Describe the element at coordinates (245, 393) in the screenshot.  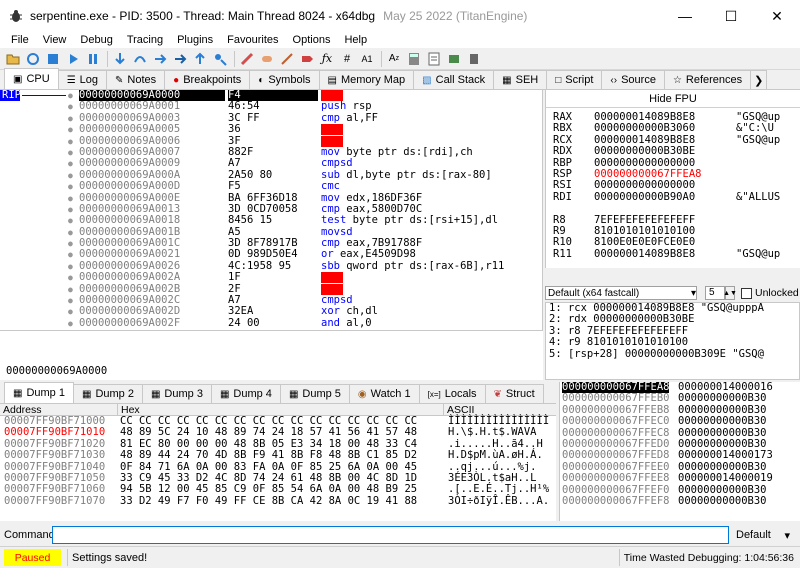
I see `tab-dump-4: ▦ Dump 4` at that location.